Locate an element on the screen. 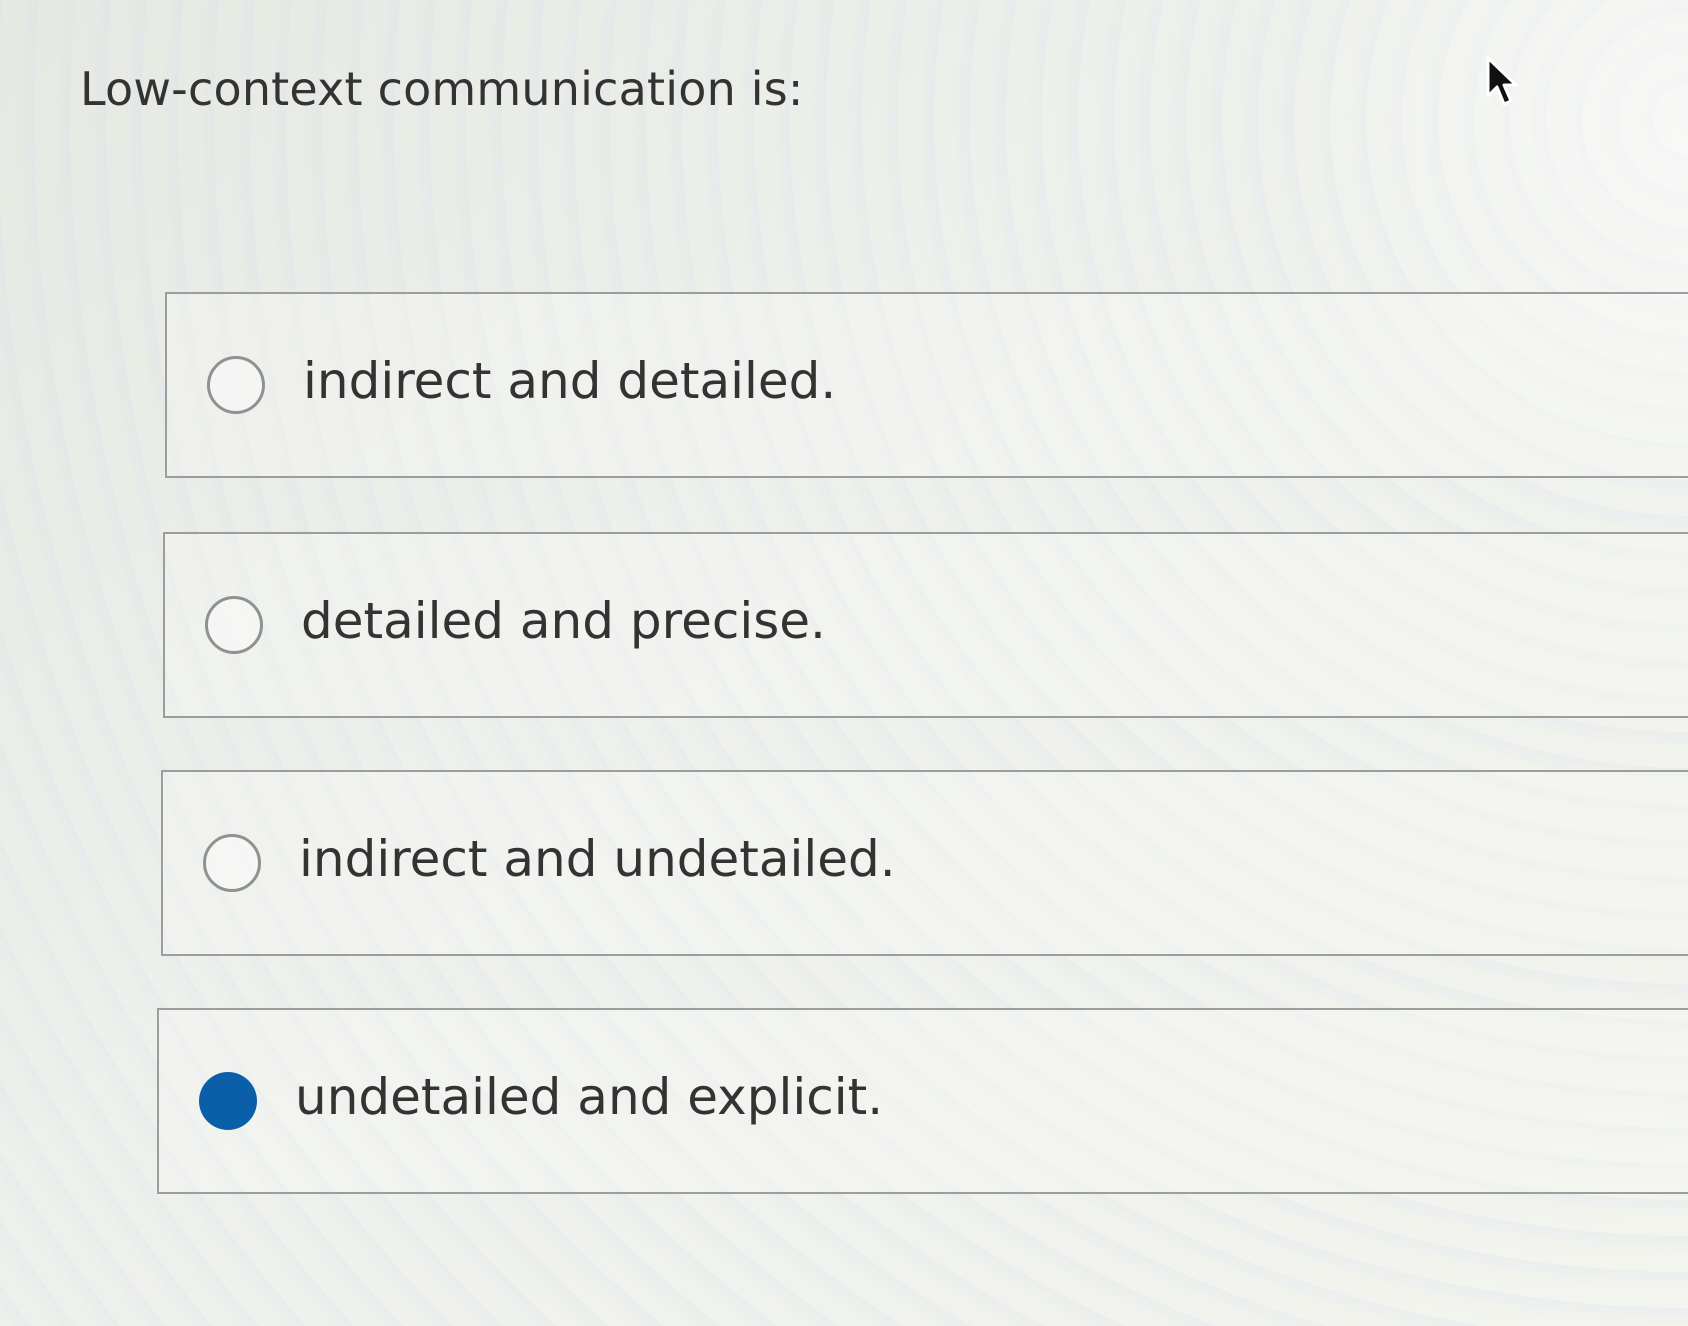 Image resolution: width=1688 pixels, height=1326 pixels. answer-option-label: indirect and detailed. is located at coordinates (570, 381).